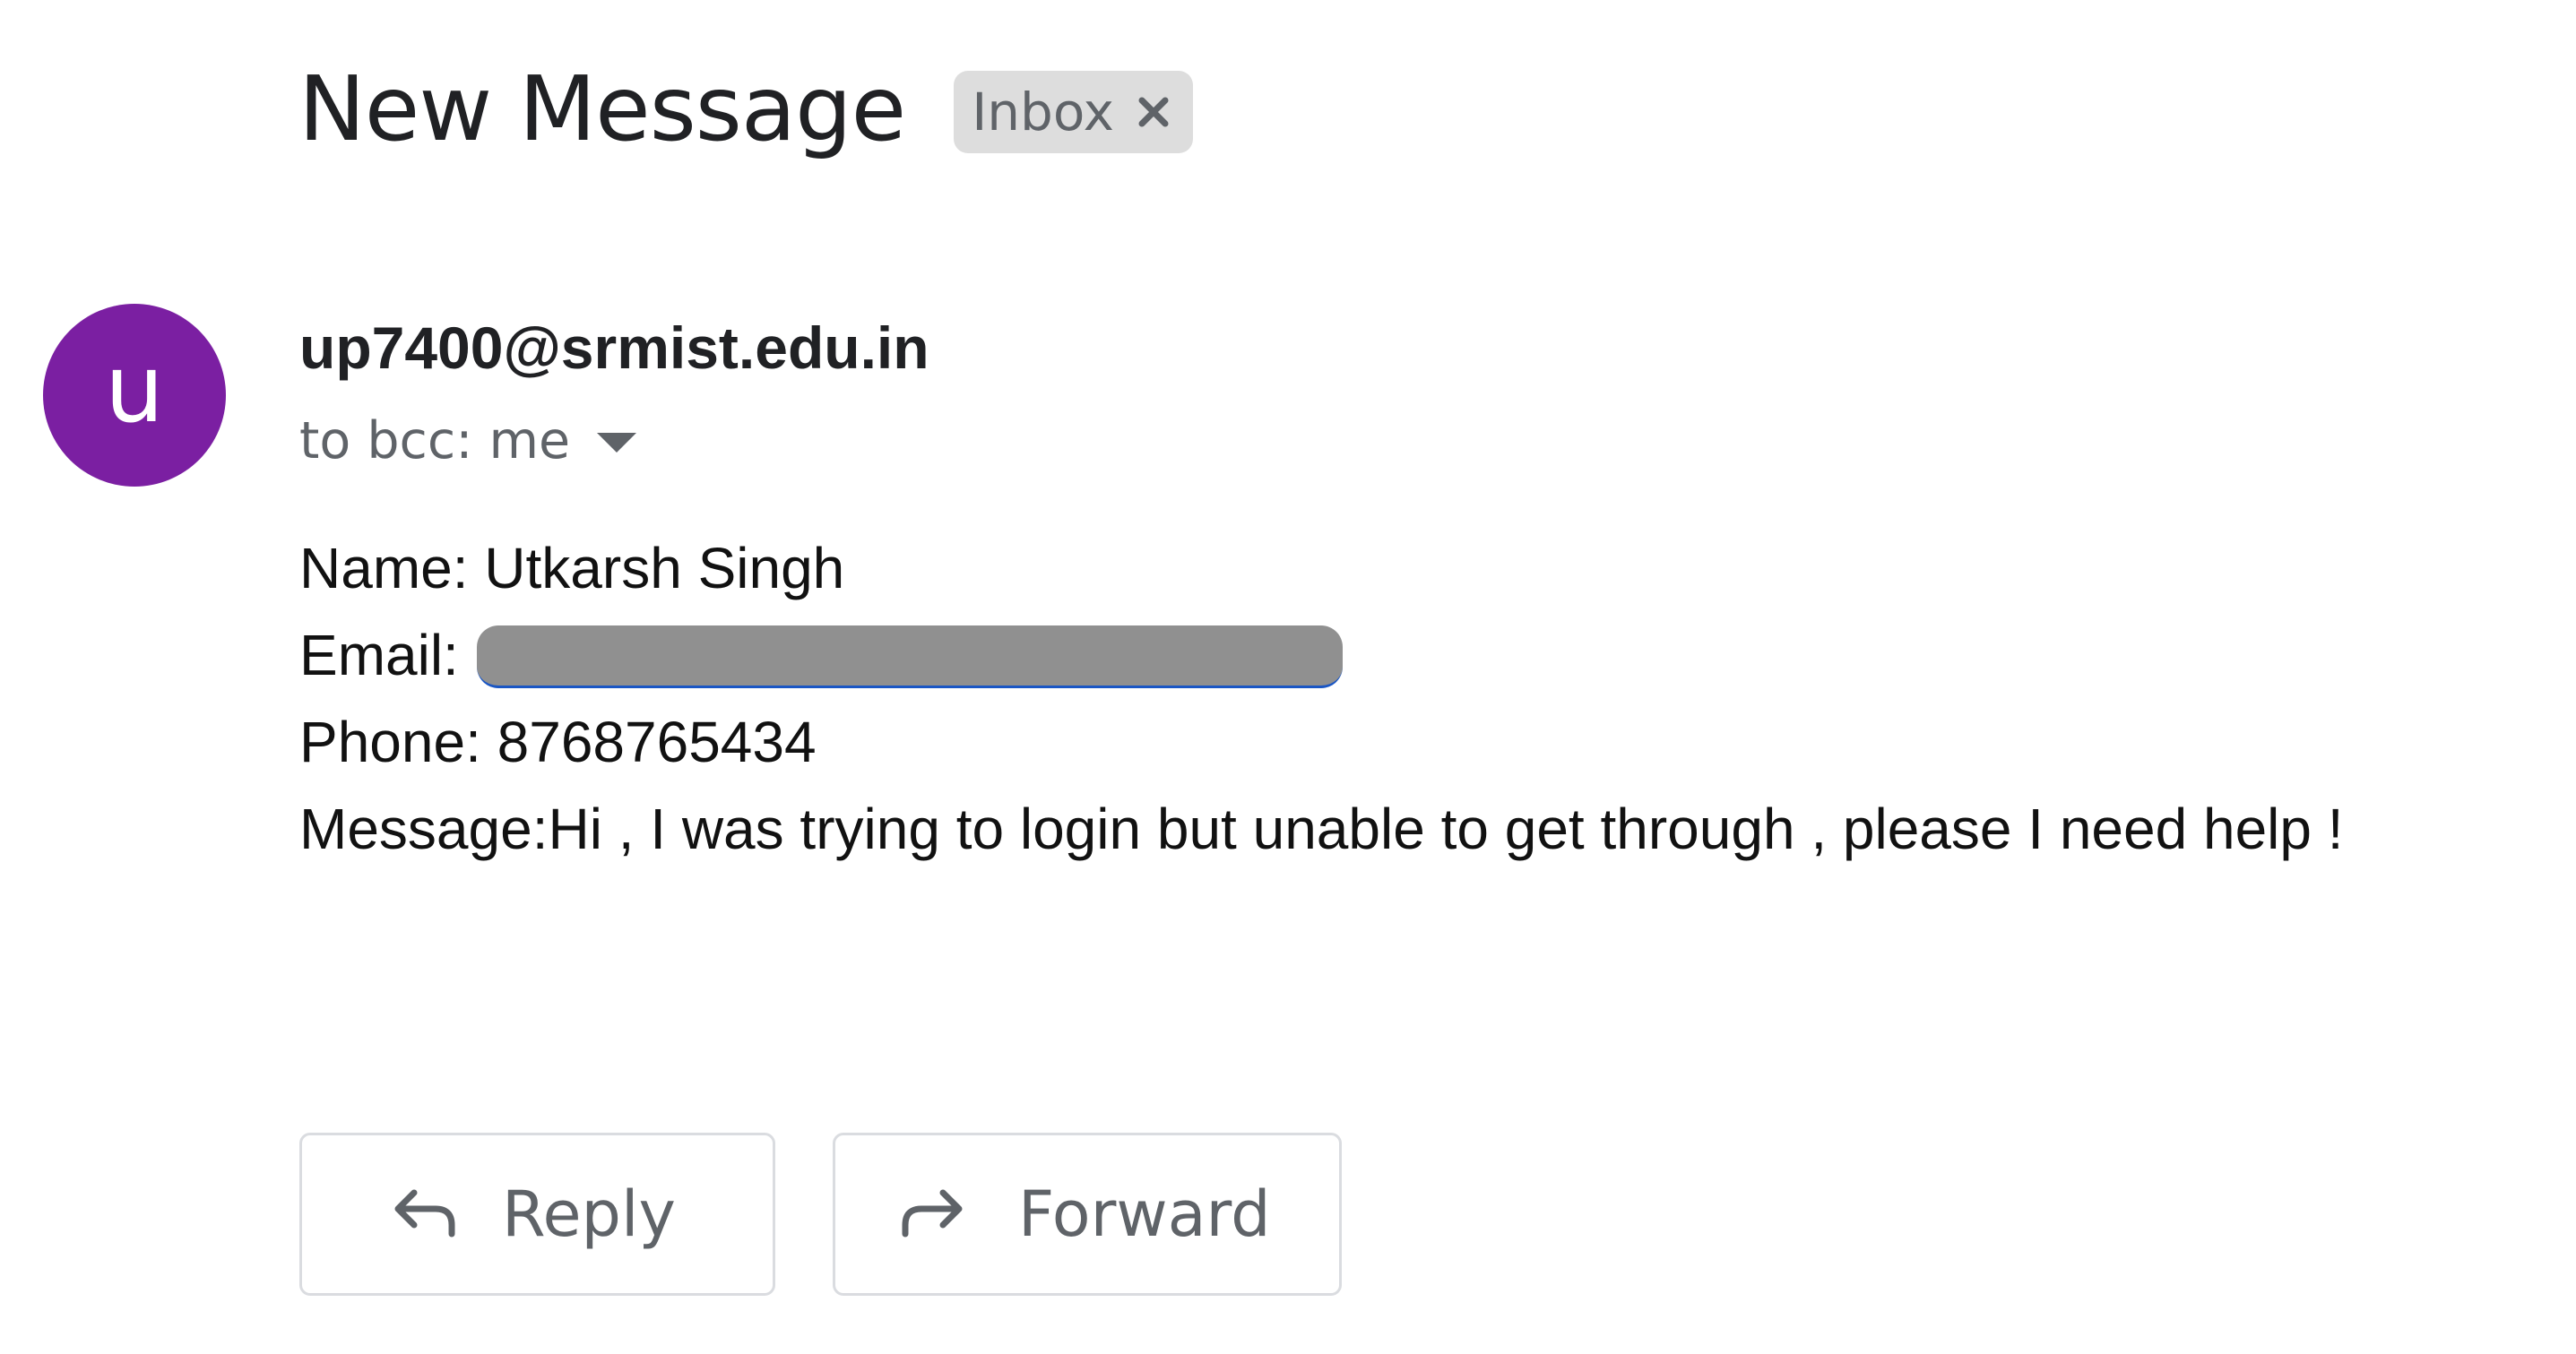 Image resolution: width=2576 pixels, height=1354 pixels. Describe the element at coordinates (134, 389) in the screenshot. I see `avatar-letter: u` at that location.